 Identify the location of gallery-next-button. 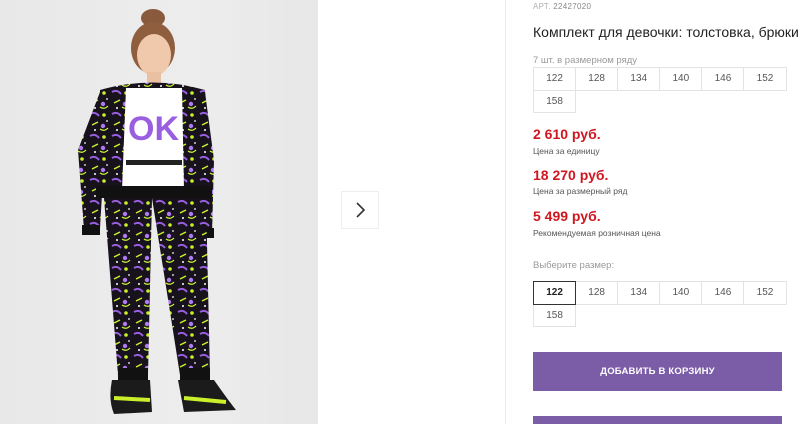
(360, 210).